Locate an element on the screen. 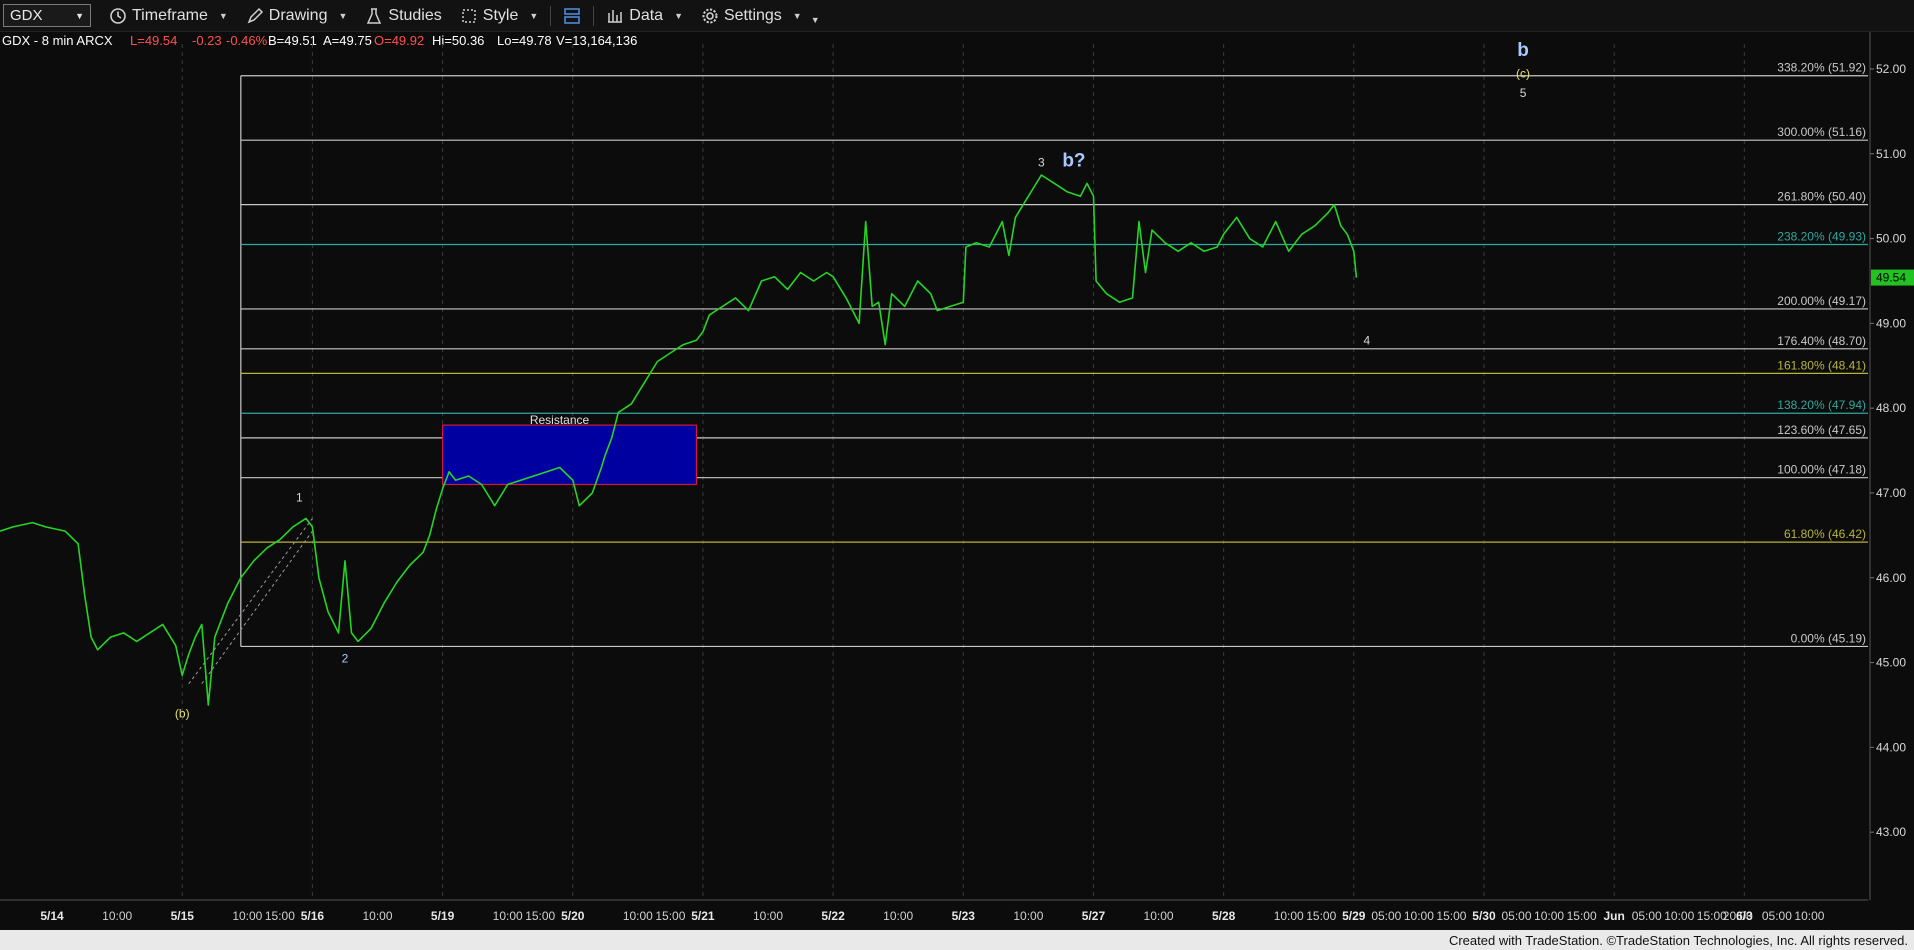  resistance-label: Resistance is located at coordinates (560, 420).